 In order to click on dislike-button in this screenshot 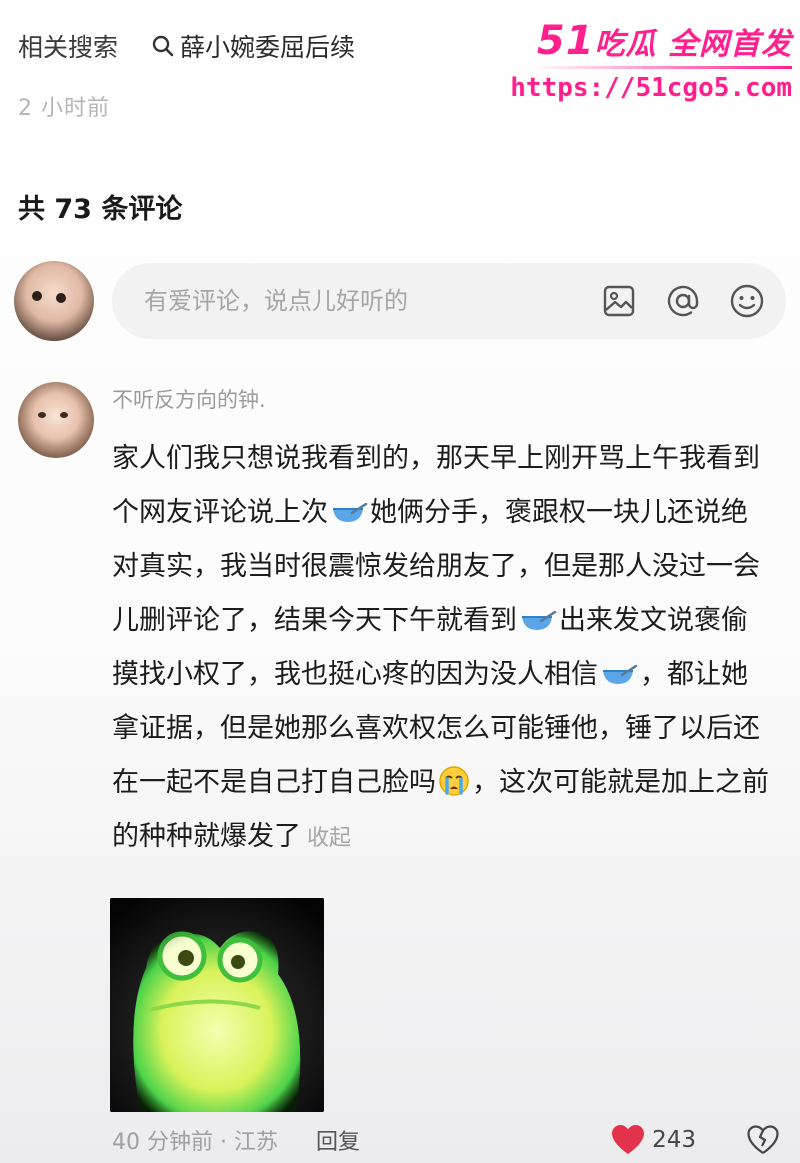, I will do `click(763, 1140)`.